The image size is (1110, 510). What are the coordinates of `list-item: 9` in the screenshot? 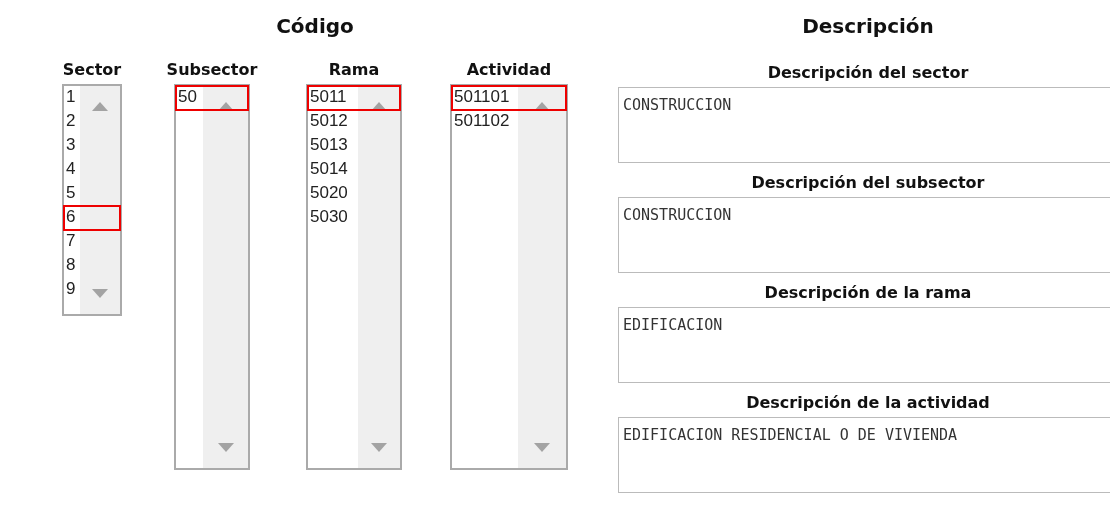 It's located at (92, 290).